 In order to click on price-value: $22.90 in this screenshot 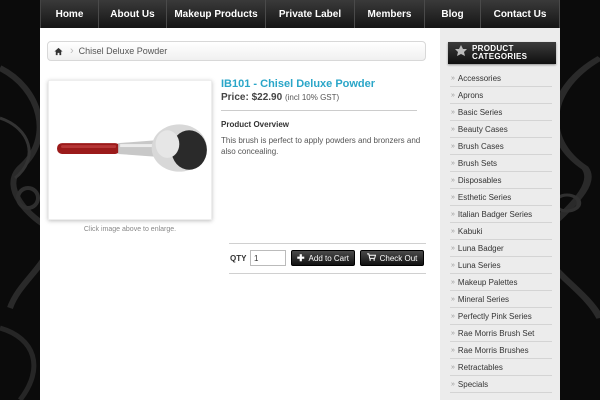, I will do `click(267, 97)`.